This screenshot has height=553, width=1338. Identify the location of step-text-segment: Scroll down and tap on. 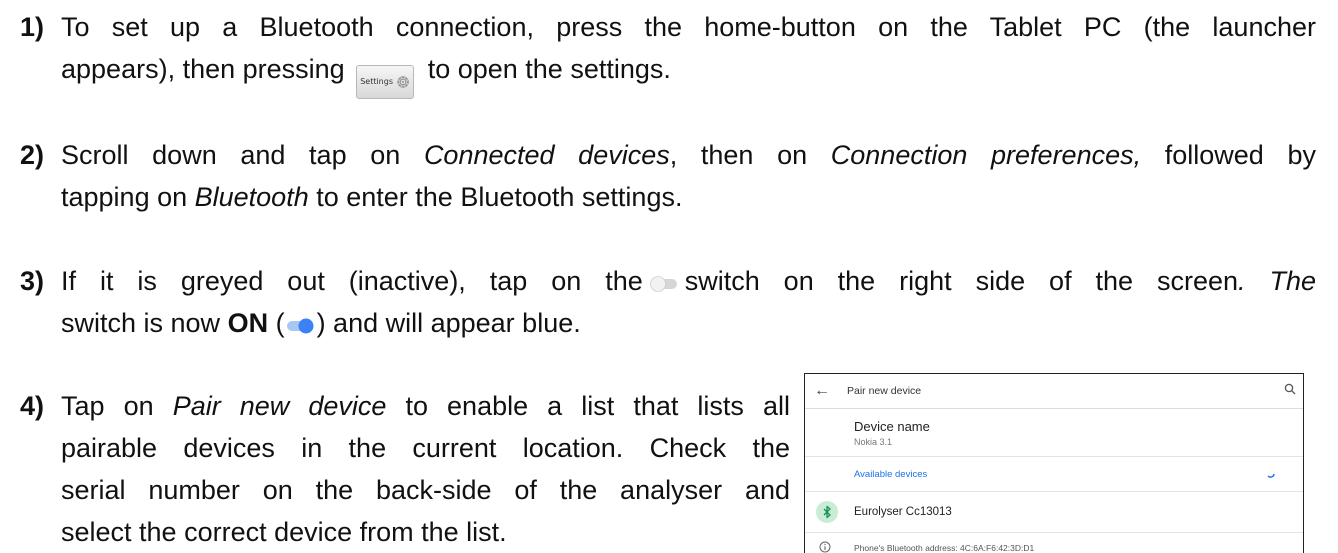
(242, 155).